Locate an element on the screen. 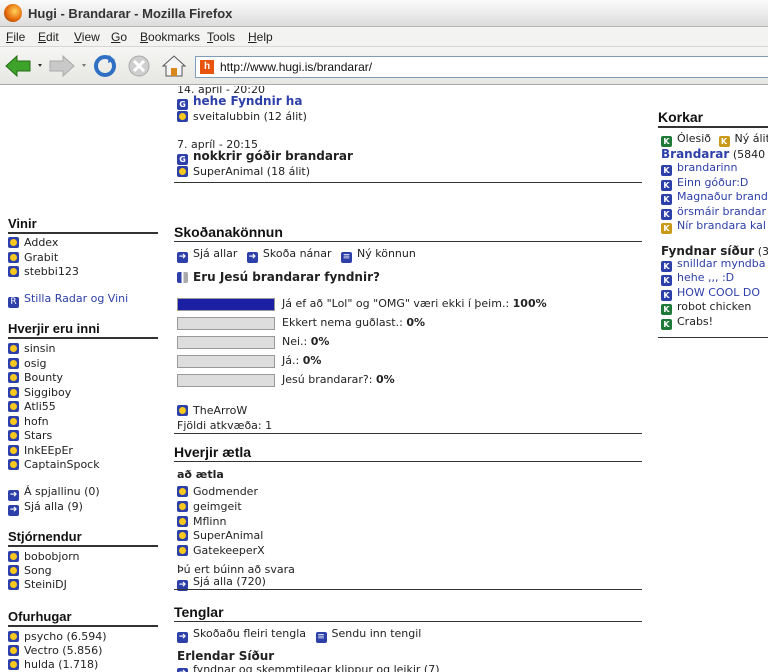  site-topic: K HOW COOL DO is located at coordinates (710, 293).